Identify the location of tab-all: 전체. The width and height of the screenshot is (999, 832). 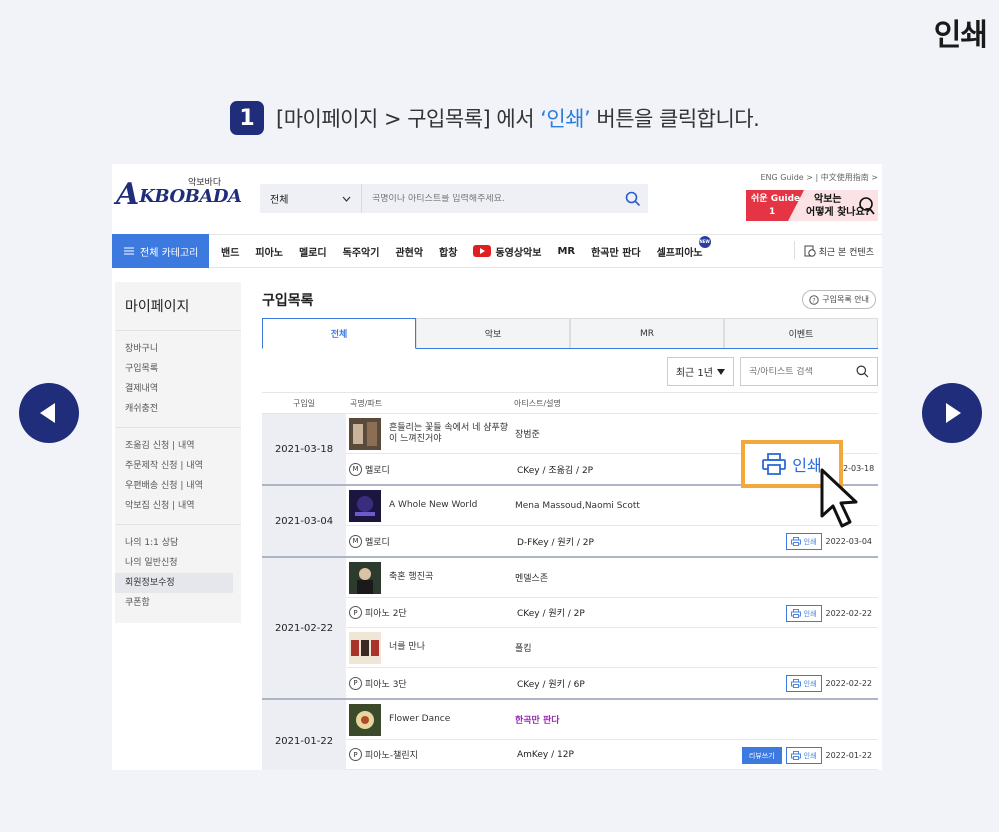
(339, 333).